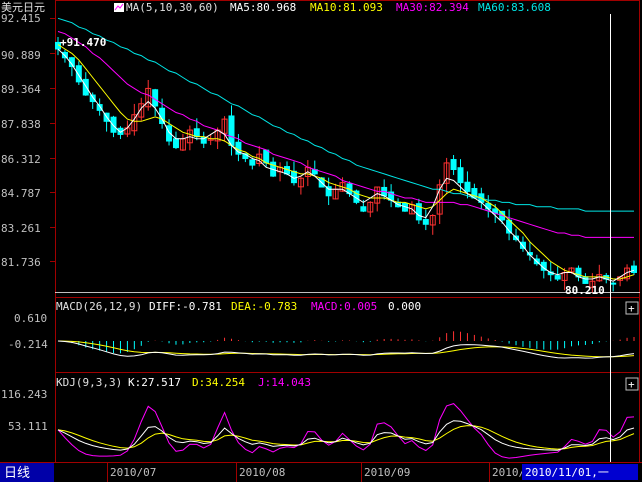  What do you see at coordinates (263, 7) in the screenshot?
I see `ma5-value: MA5:80.968` at bounding box center [263, 7].